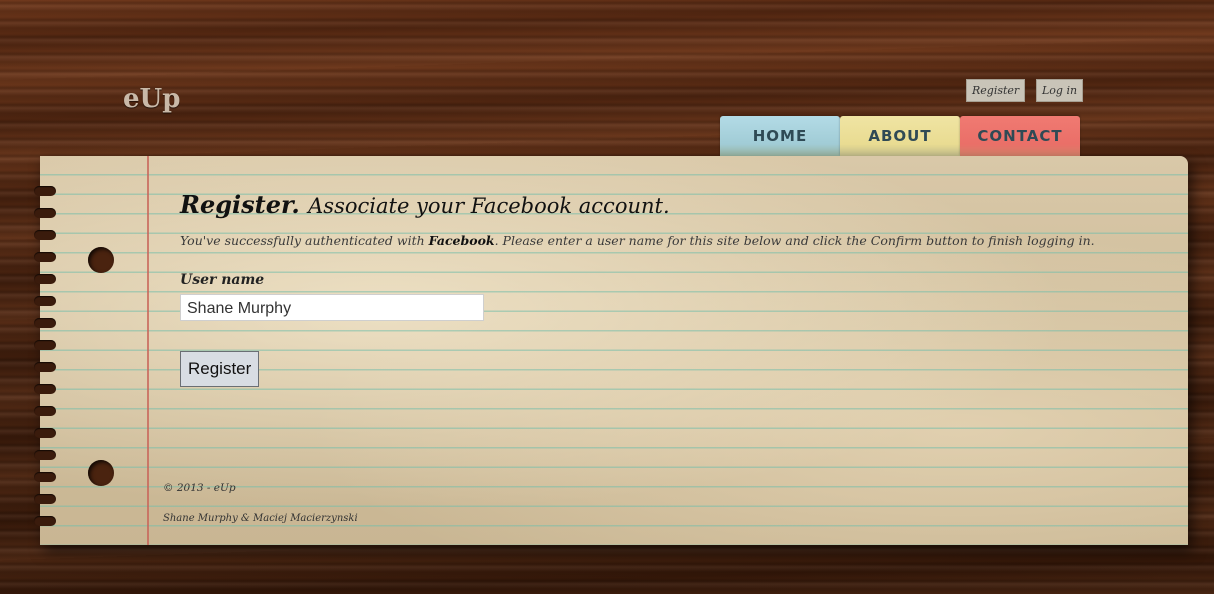  Describe the element at coordinates (332, 307) in the screenshot. I see `user-name-input: Shane Murphy` at that location.